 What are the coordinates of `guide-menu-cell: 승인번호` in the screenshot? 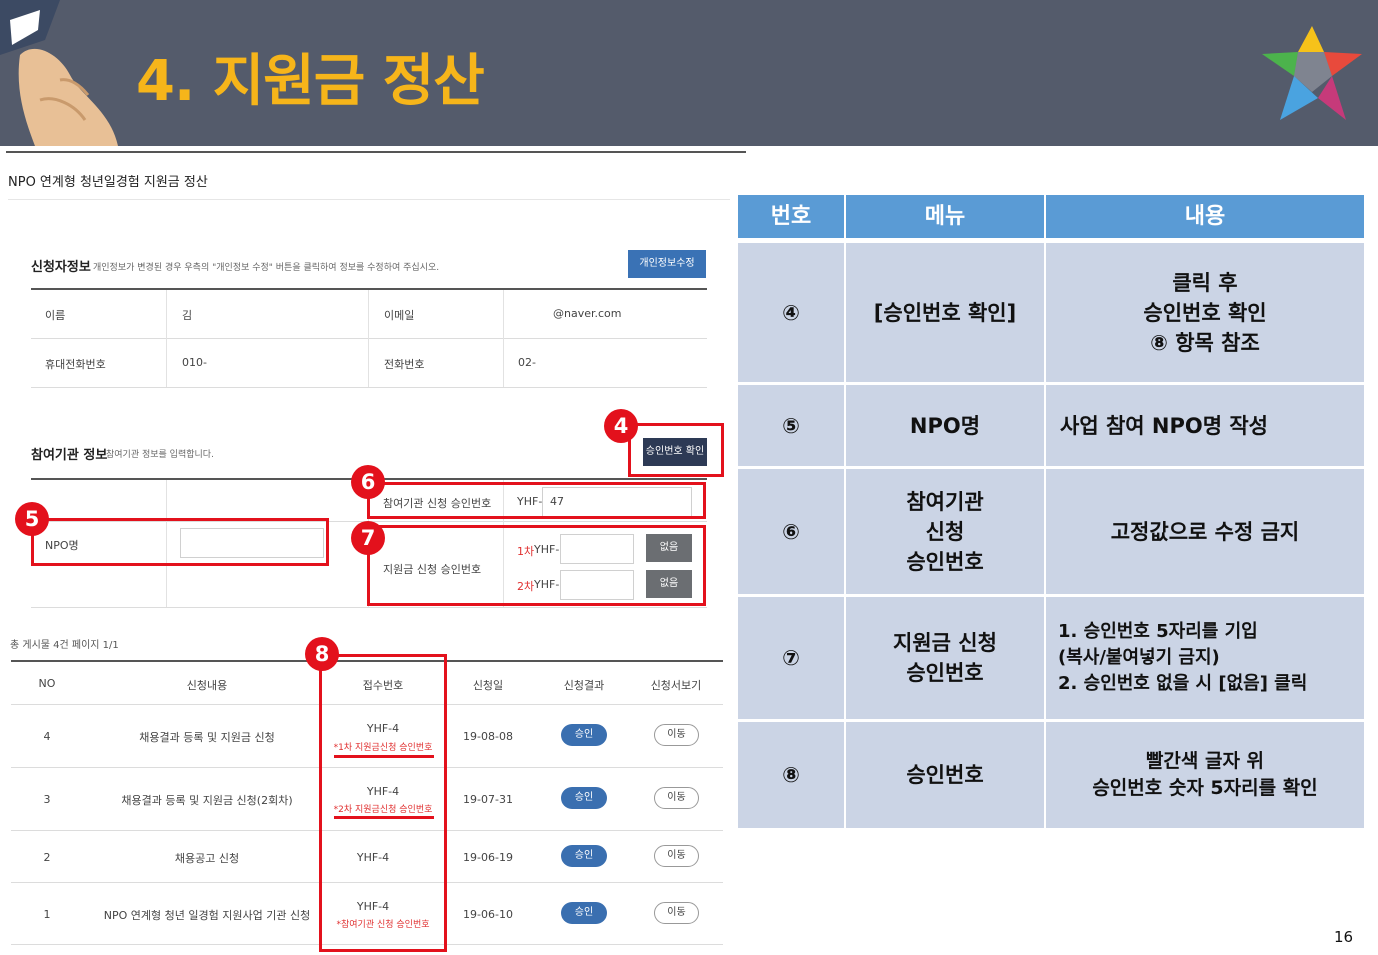 It's located at (945, 775).